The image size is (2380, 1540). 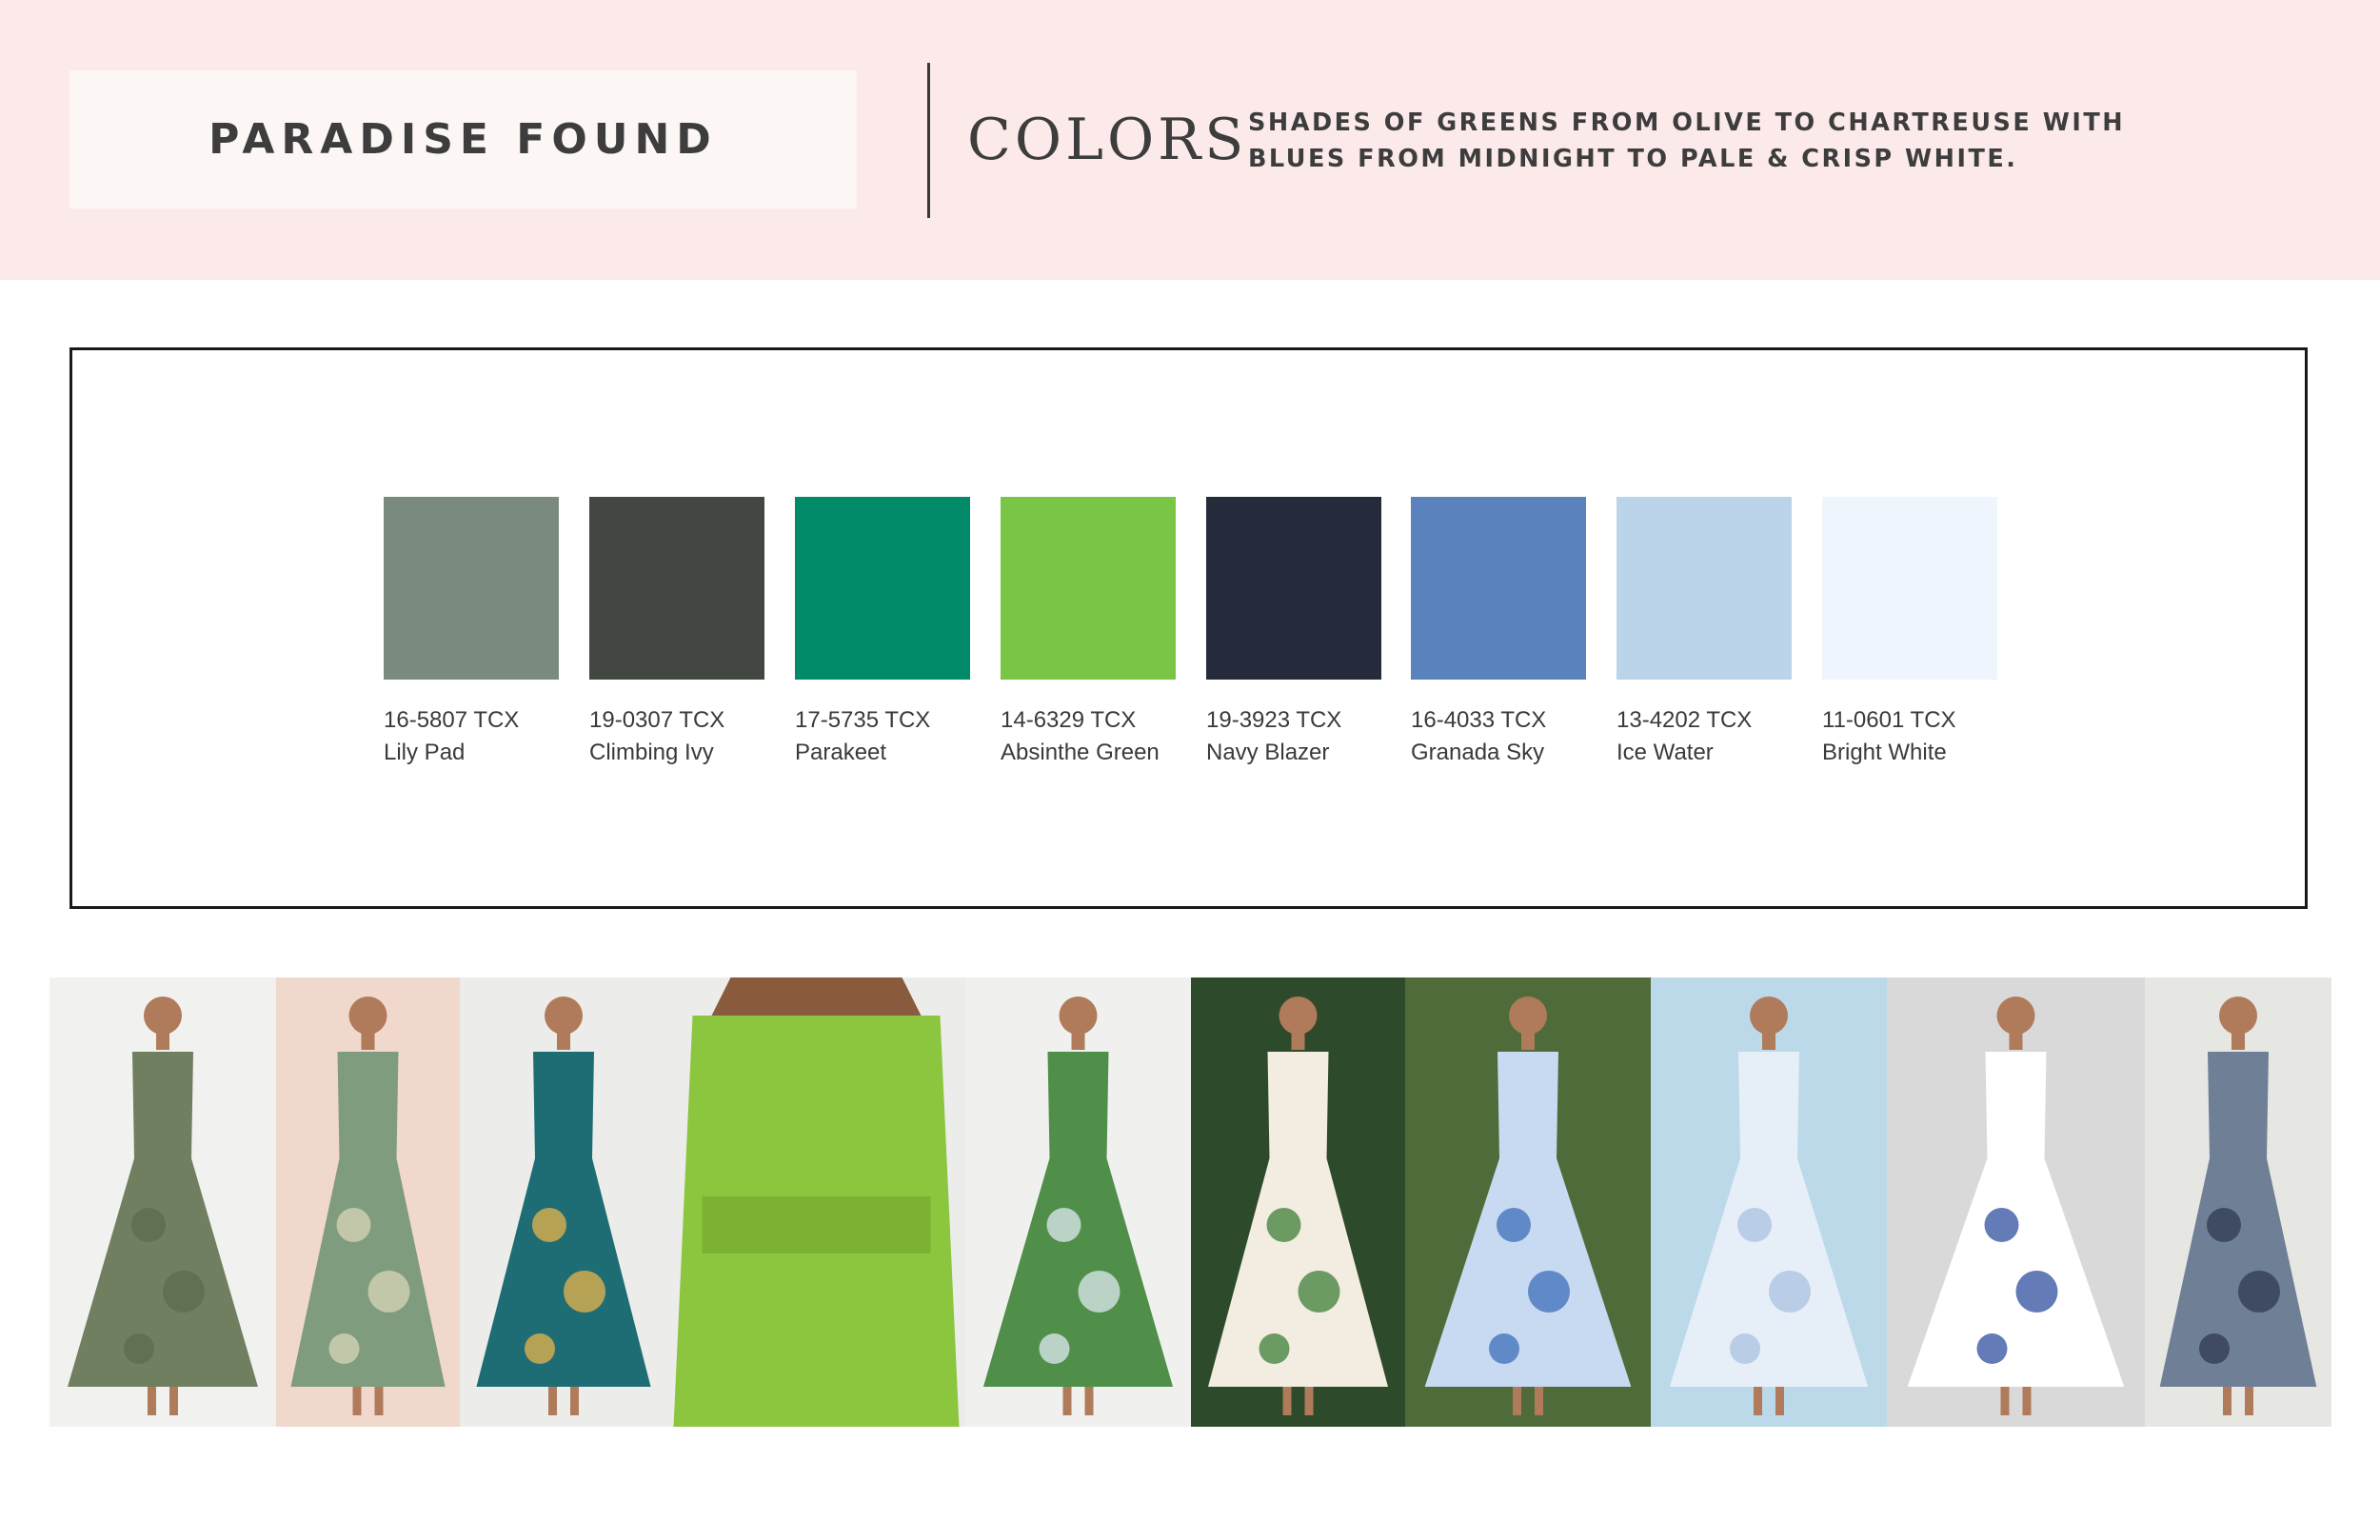 I want to click on photo-blue-floral-midi-dress, so click(x=1528, y=1202).